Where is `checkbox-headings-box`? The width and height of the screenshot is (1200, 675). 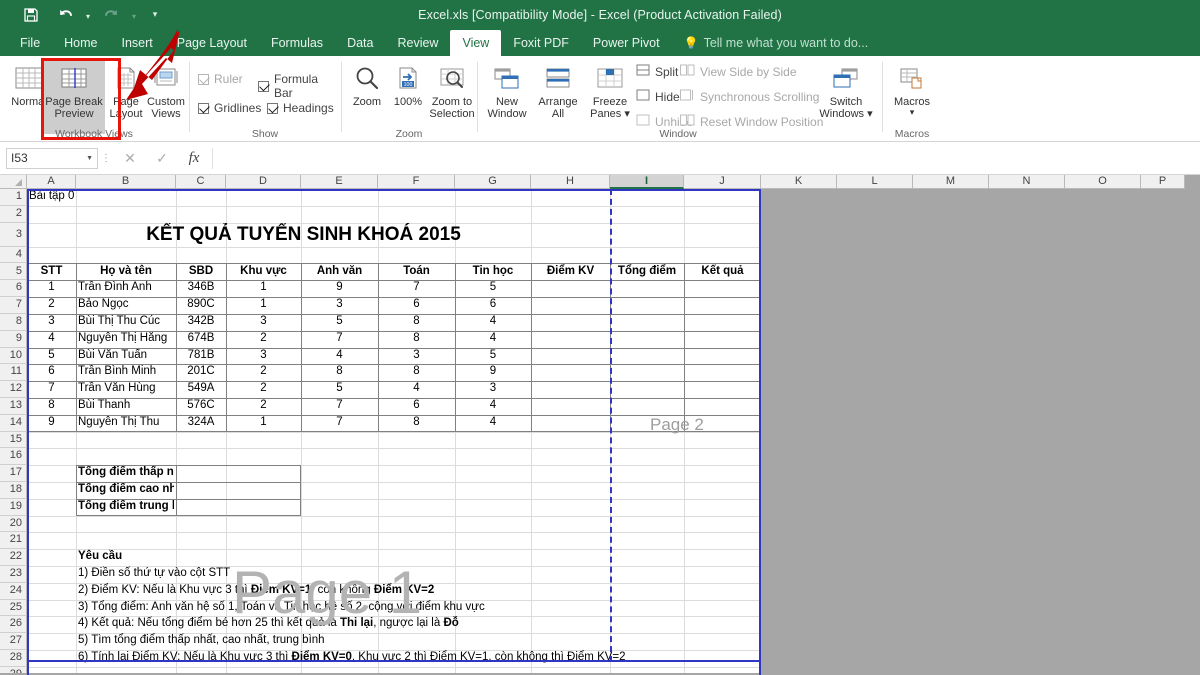
checkbox-headings-box is located at coordinates (272, 108).